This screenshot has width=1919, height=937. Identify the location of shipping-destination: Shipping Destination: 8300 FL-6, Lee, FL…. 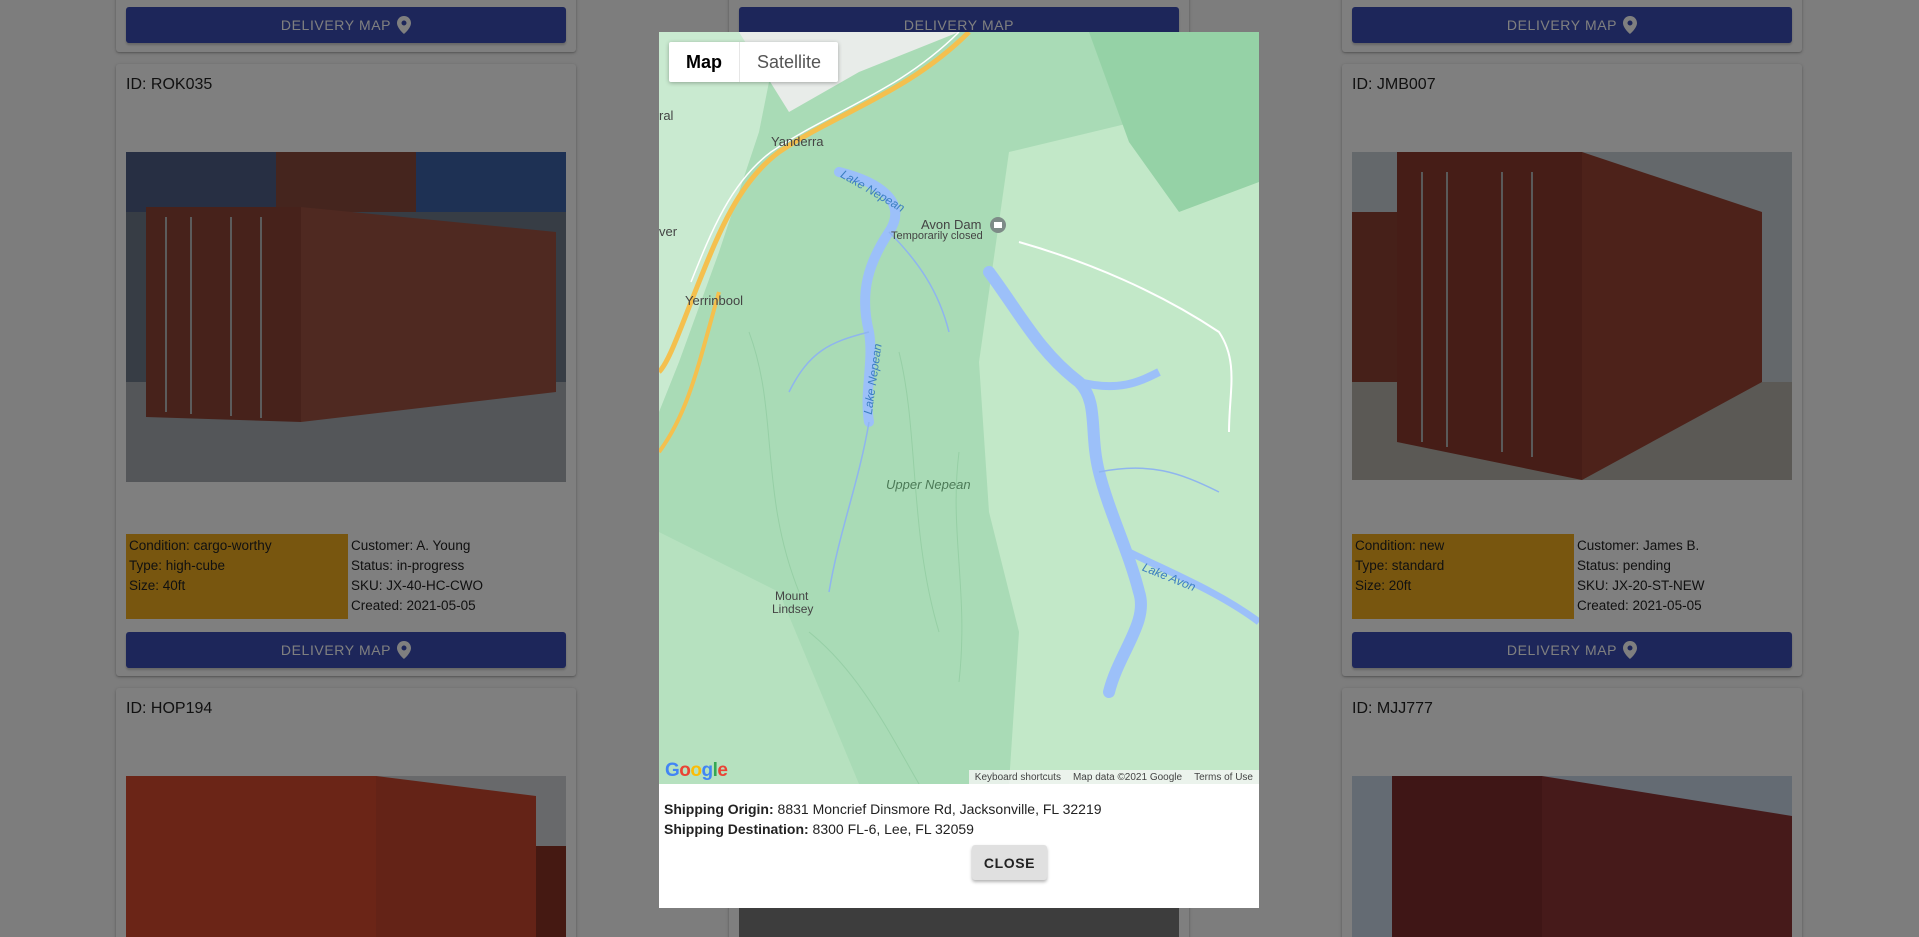
(819, 829).